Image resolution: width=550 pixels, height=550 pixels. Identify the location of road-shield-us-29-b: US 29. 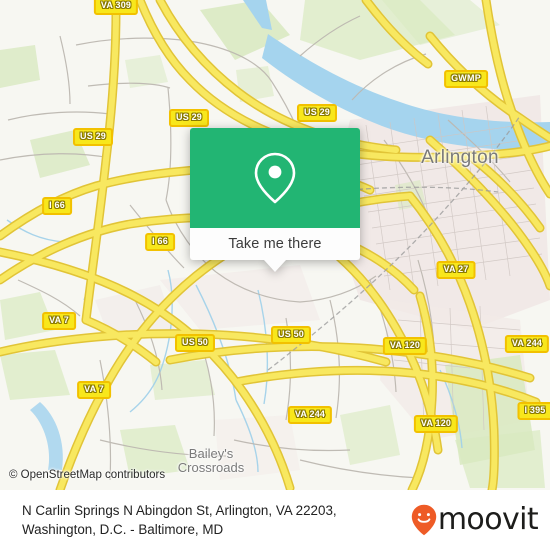
(189, 118).